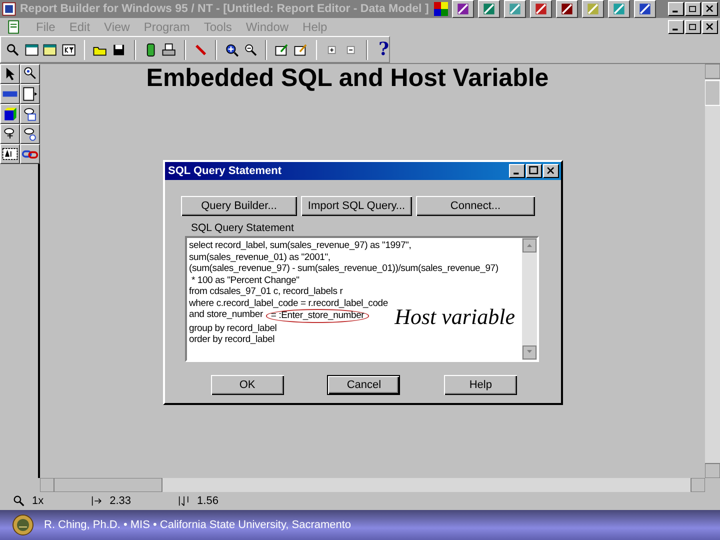  I want to click on help-button: ?, so click(384, 49).